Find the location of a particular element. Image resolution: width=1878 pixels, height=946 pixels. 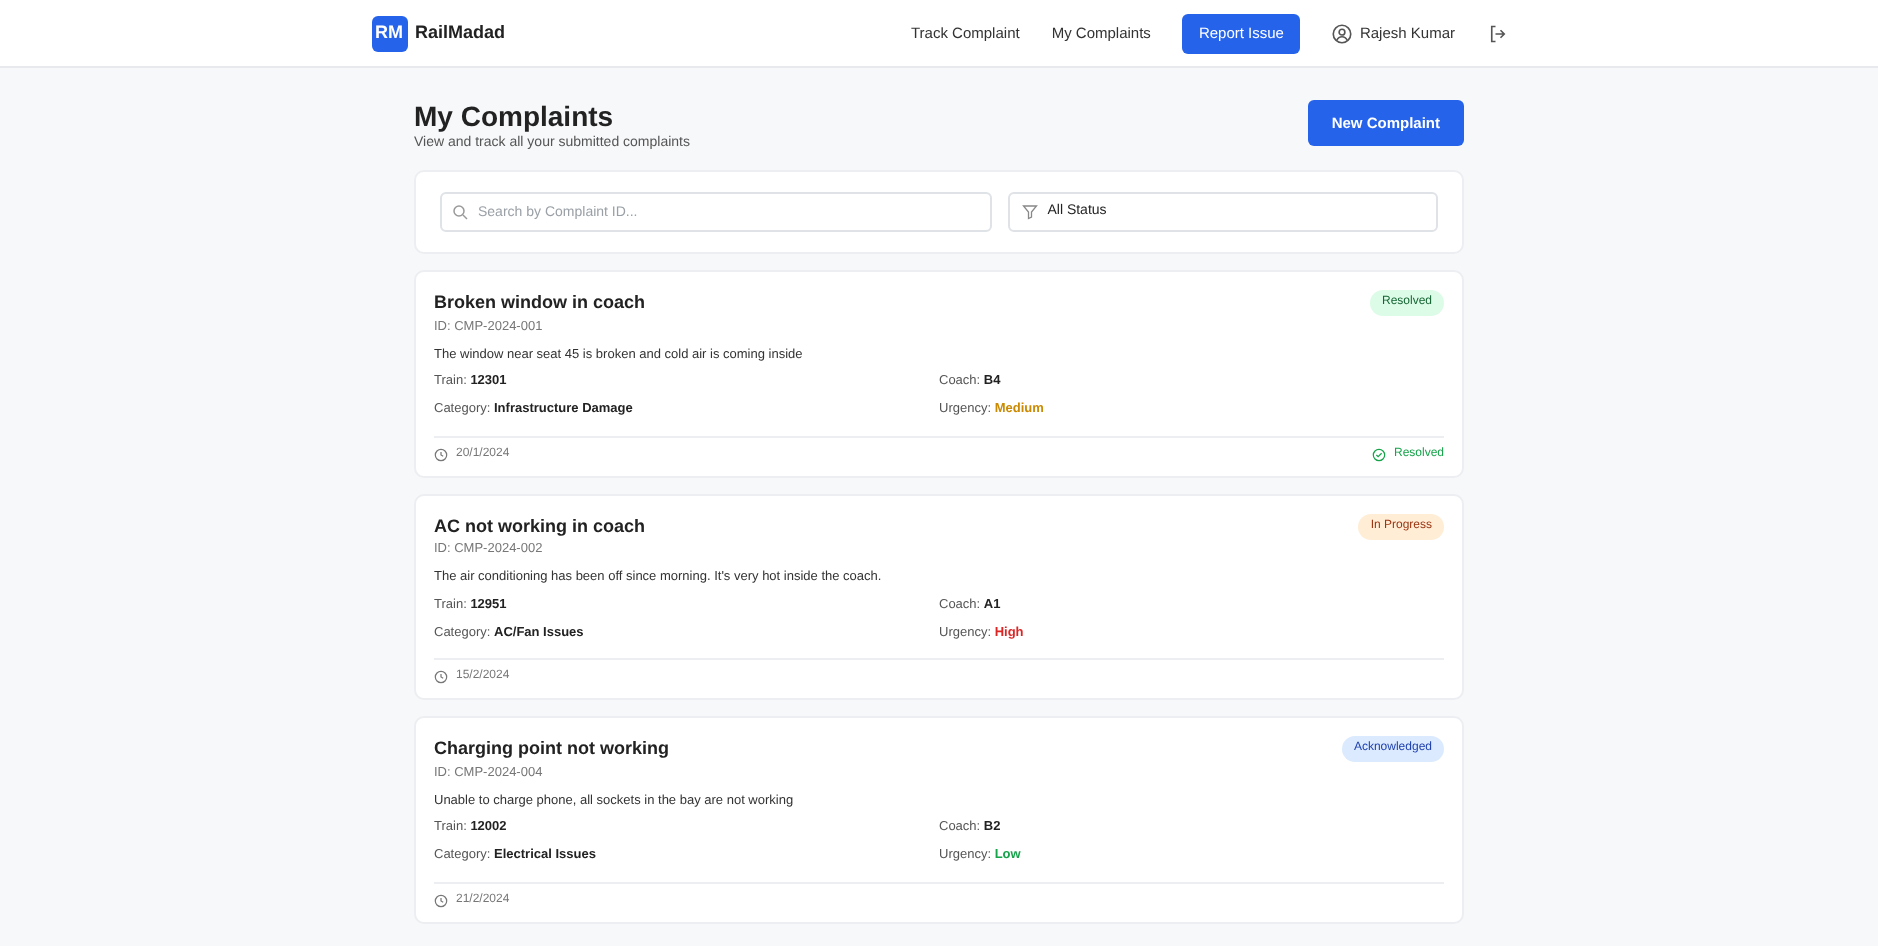

logout-icon is located at coordinates (1497, 34).